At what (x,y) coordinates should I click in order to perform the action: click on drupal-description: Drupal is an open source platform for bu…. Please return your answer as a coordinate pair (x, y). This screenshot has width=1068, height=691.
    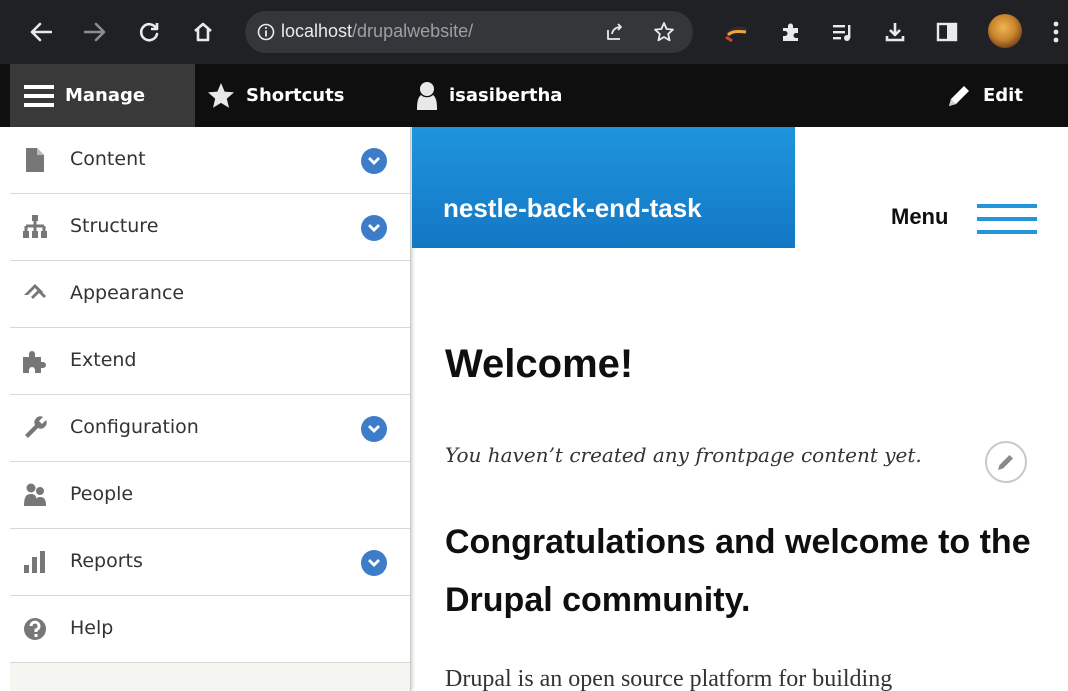
    Looking at the image, I should click on (669, 678).